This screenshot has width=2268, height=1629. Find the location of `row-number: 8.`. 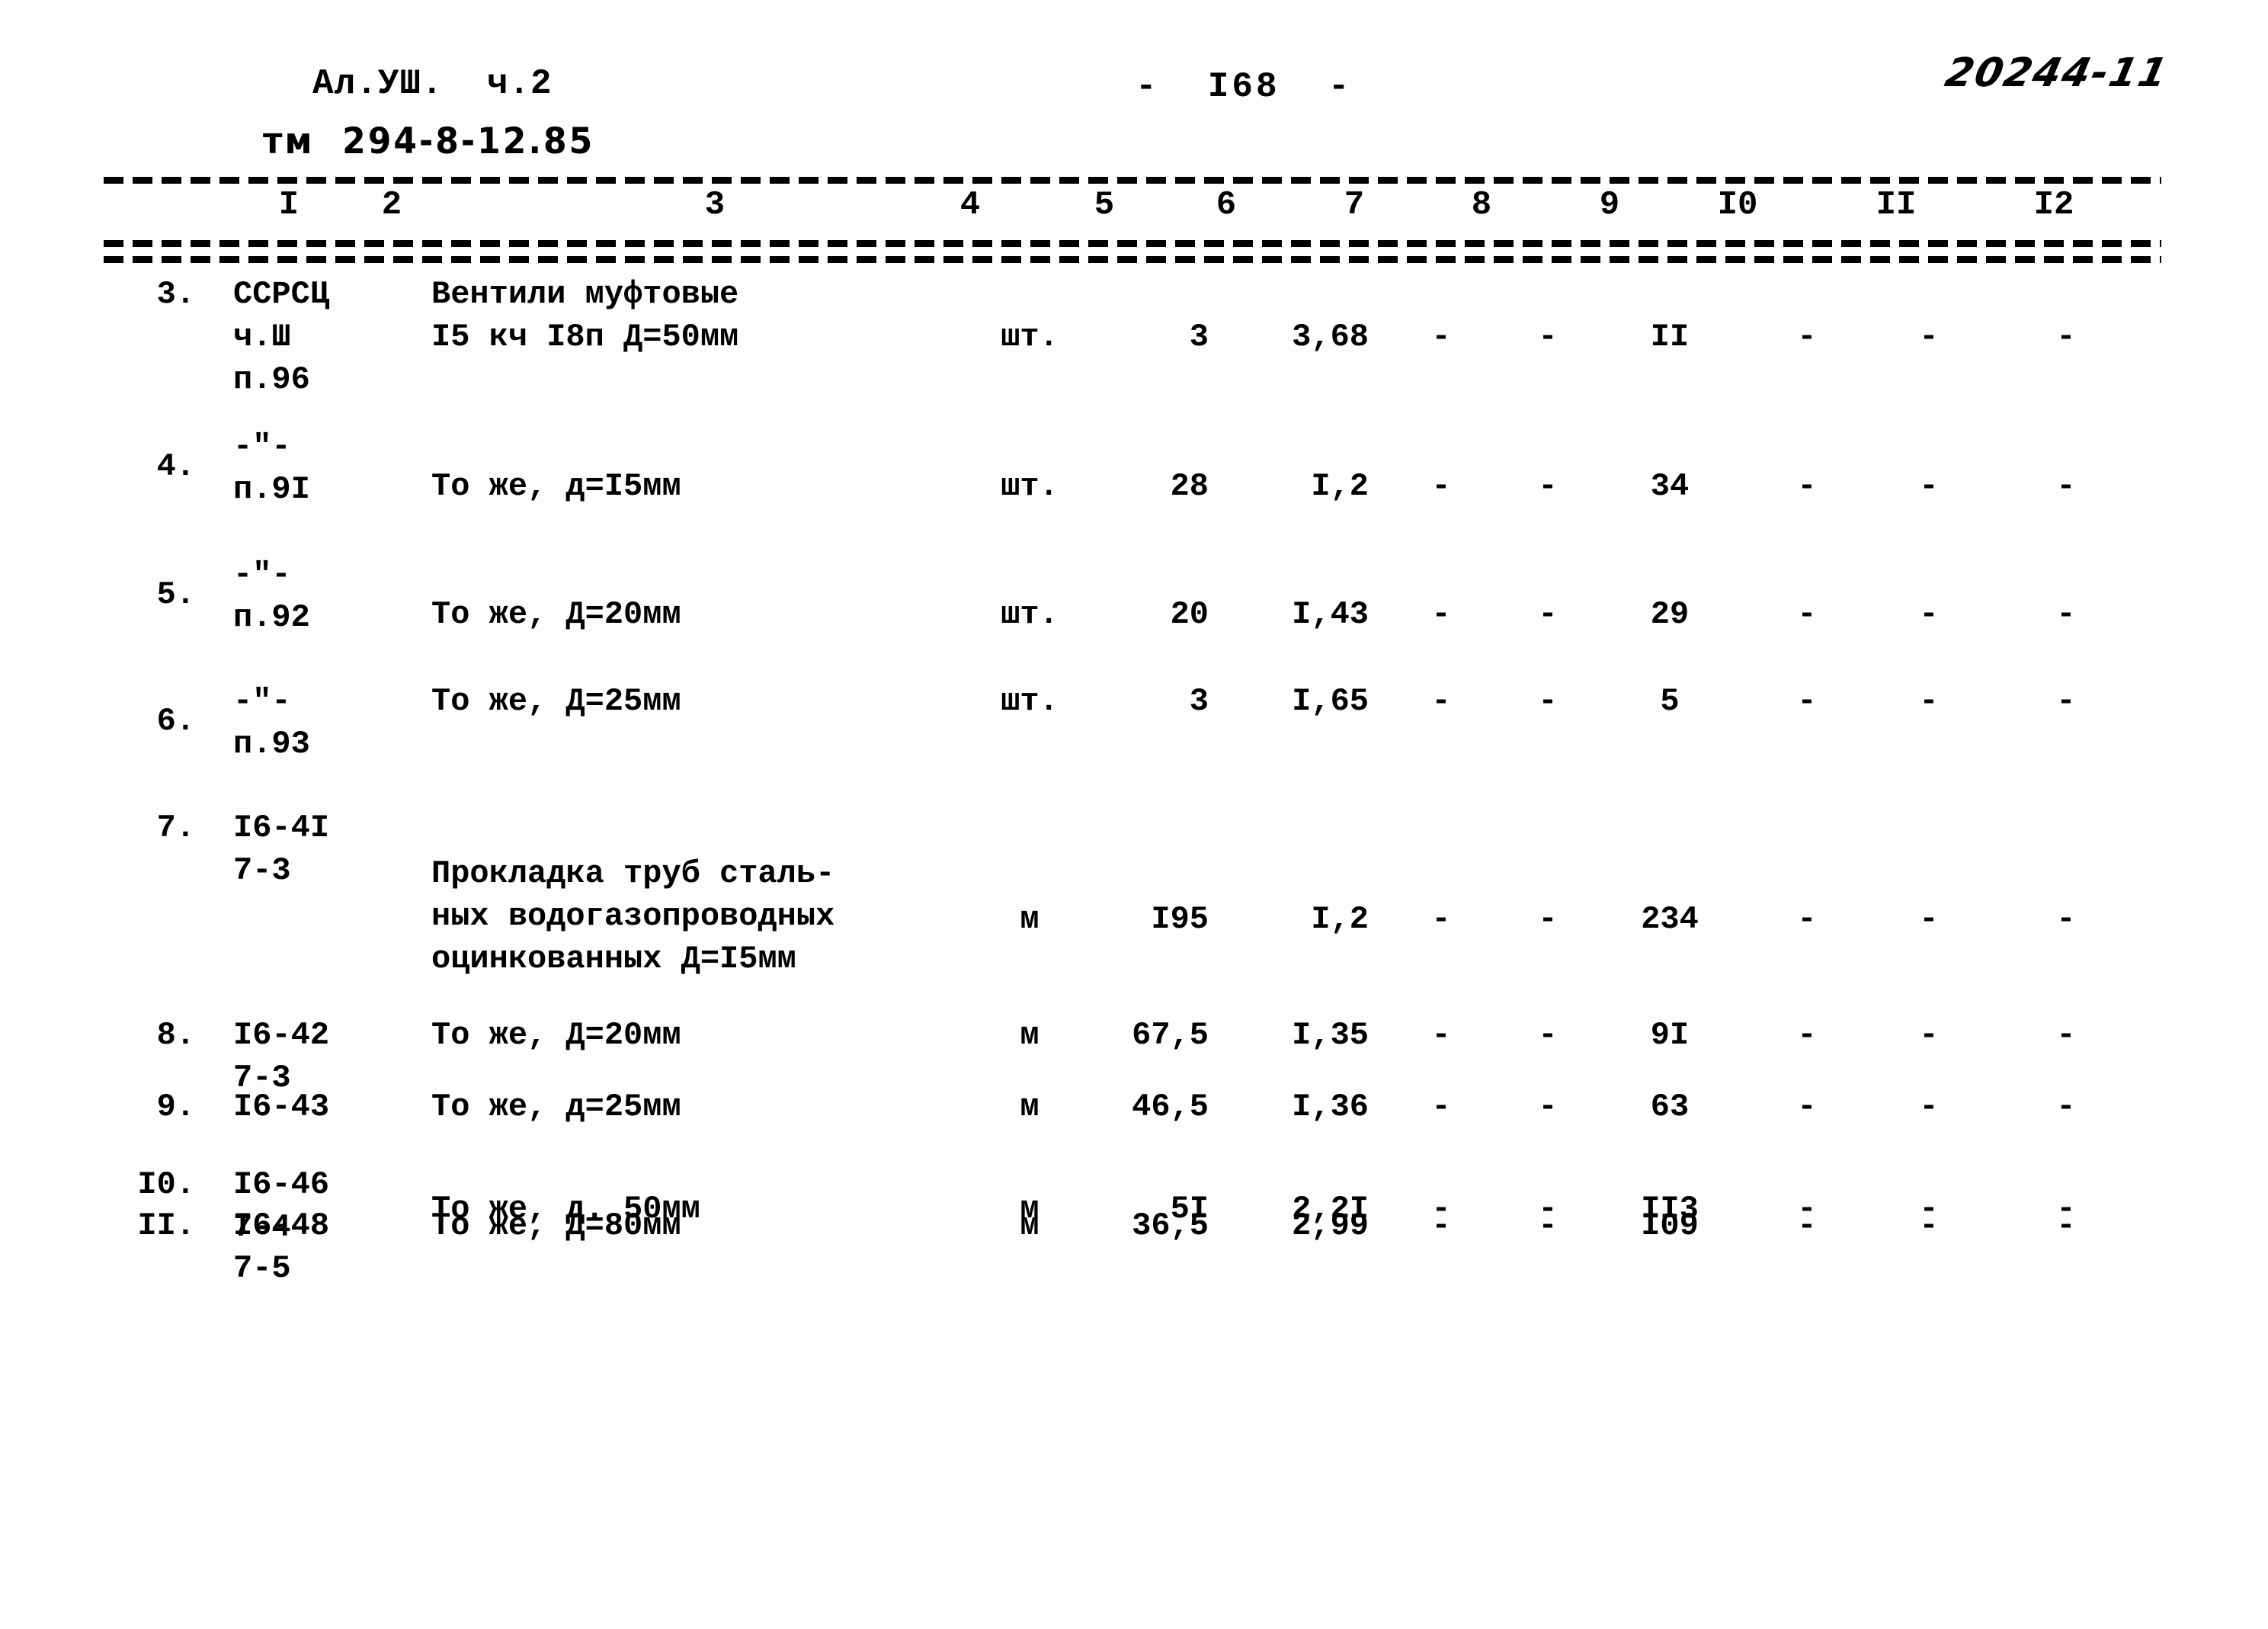

row-number: 8. is located at coordinates (175, 1035).